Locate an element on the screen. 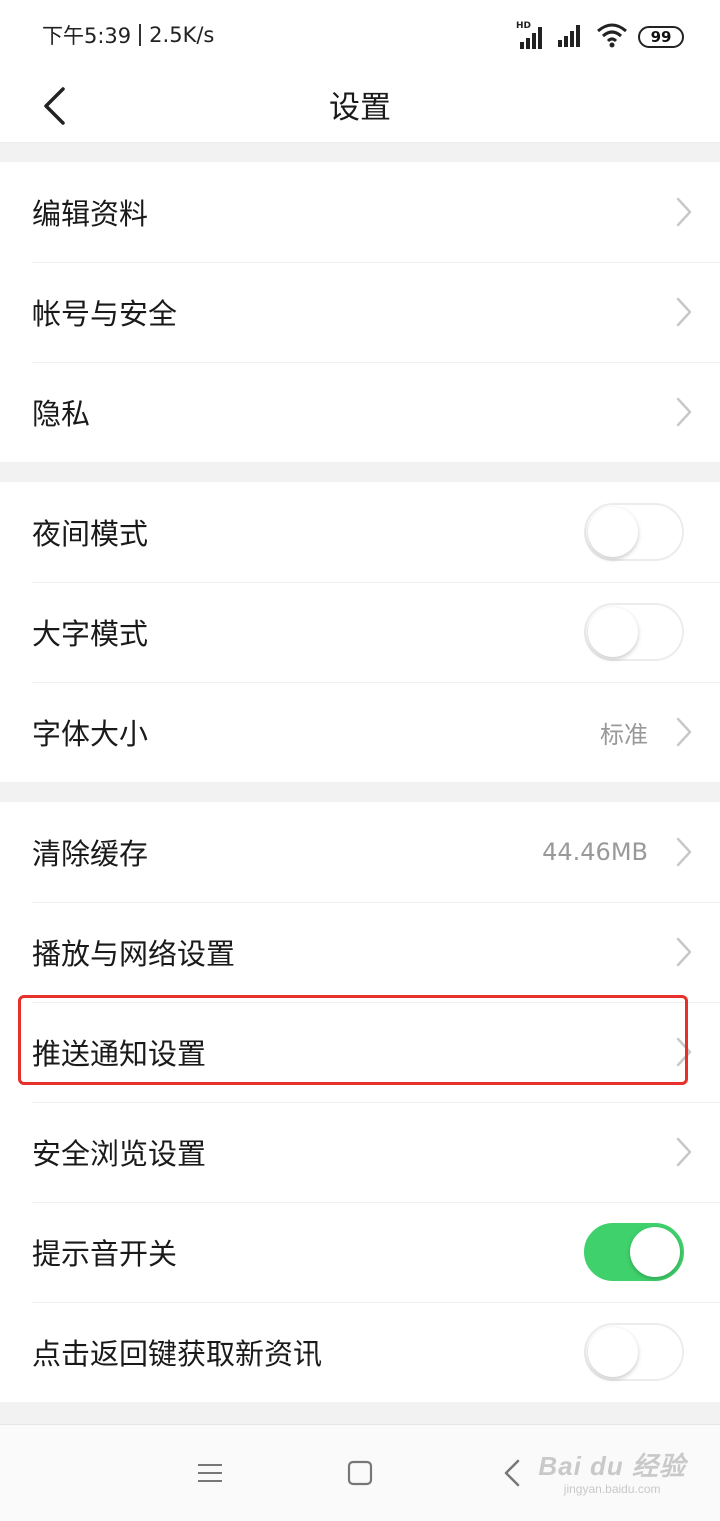 The image size is (720, 1521). system-navigation-bar: Bai du 经验 jingyan.baidu.com is located at coordinates (360, 1472).